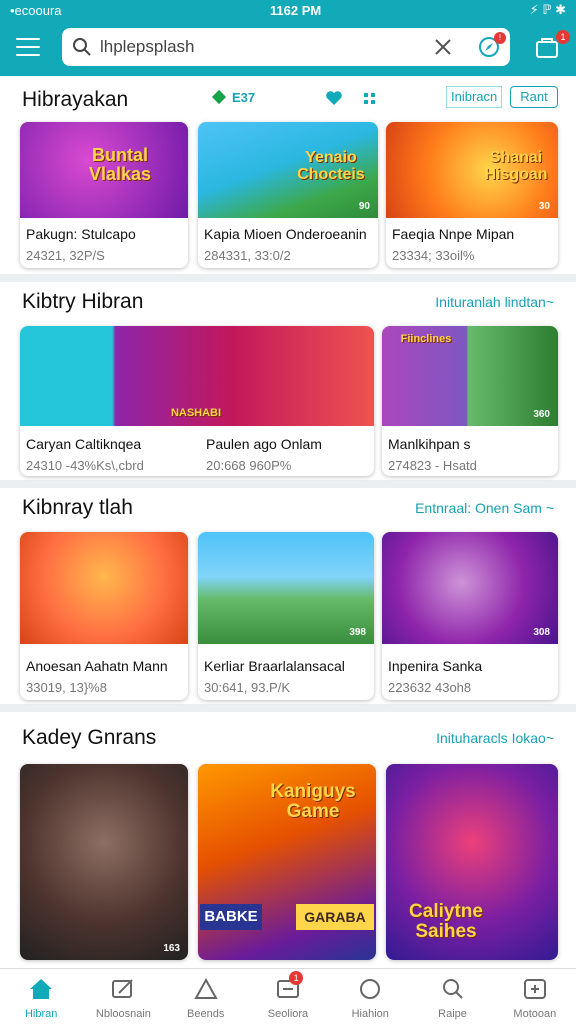 This screenshot has height=1024, width=576. Describe the element at coordinates (432, 465) in the screenshot. I see `card-meta: 274823 - Hsatd` at that location.